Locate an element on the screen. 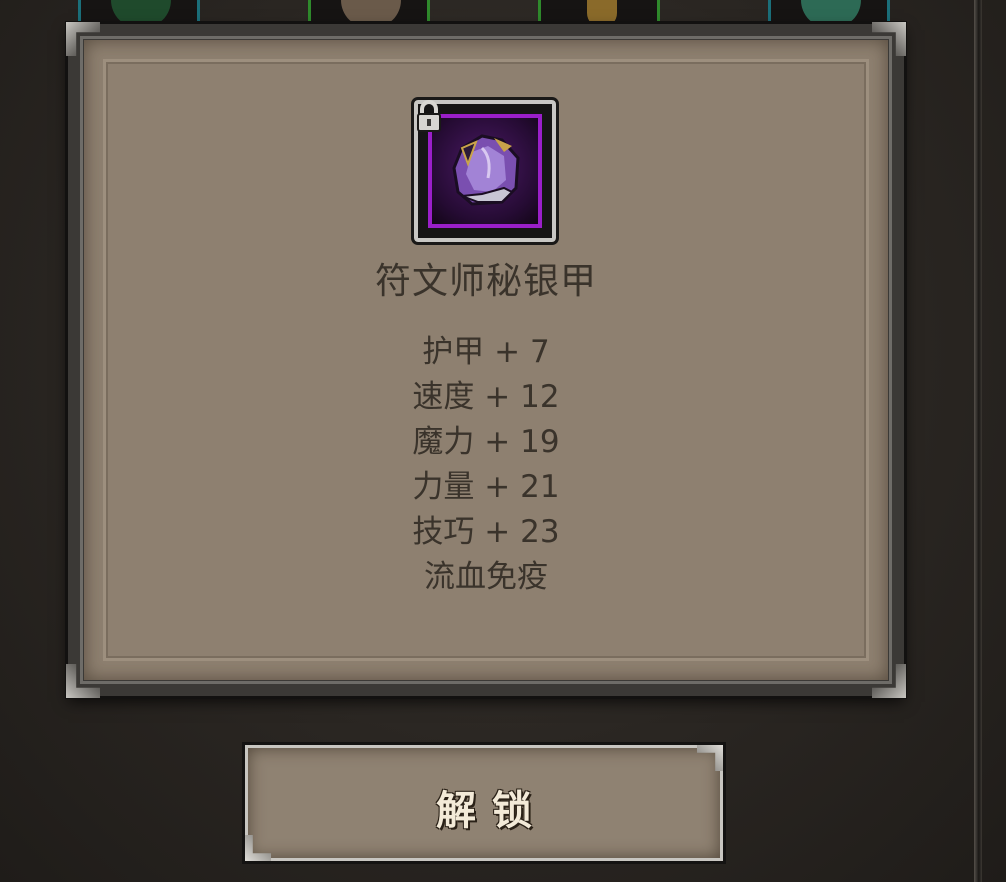 The width and height of the screenshot is (1006, 882). stat-magic: 魔力 + 19 is located at coordinates (486, 442).